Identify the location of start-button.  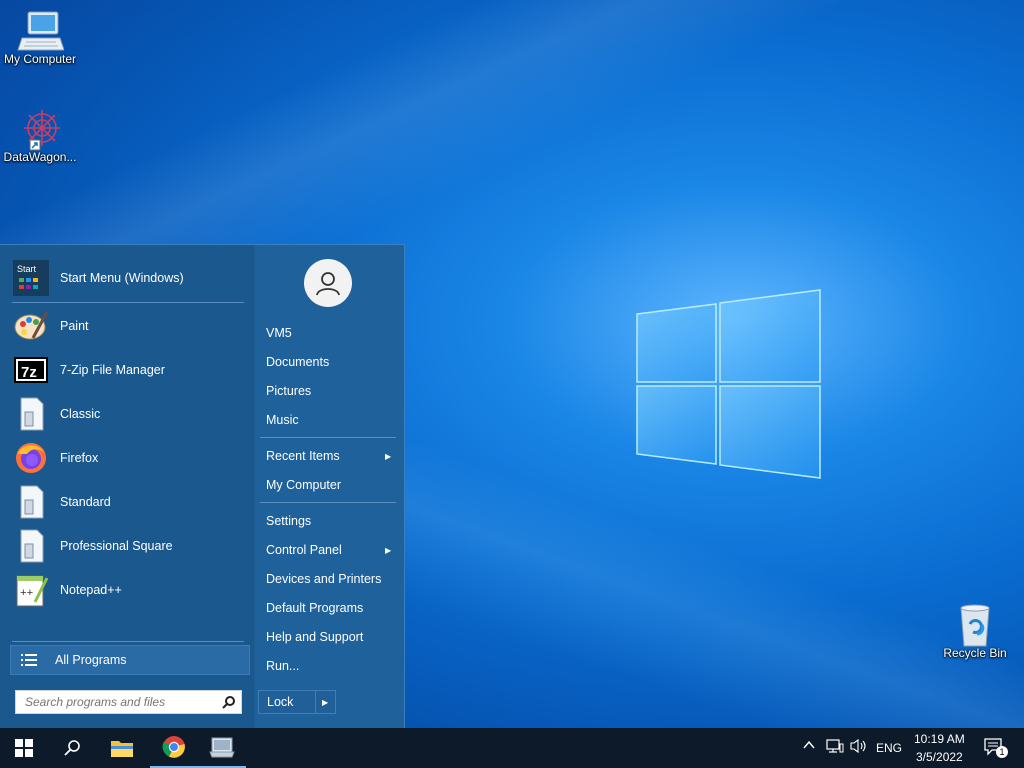
(24, 748).